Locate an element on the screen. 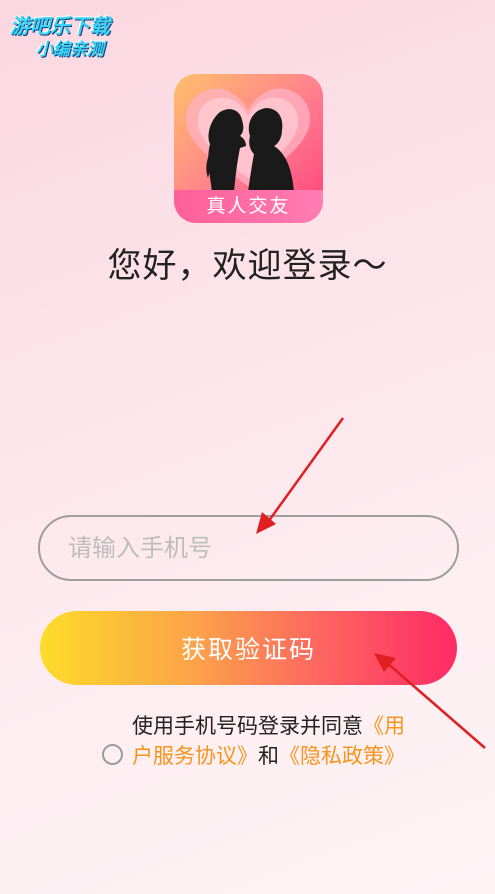  get-verification-code-button: 获取验证码 is located at coordinates (248, 648).